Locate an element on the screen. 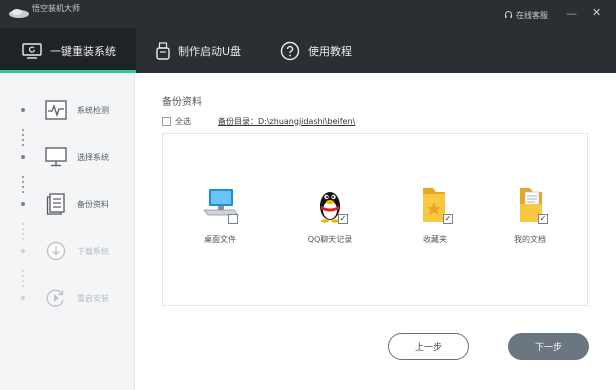  backup-item-desktop: 桌面文件 is located at coordinates (220, 214).